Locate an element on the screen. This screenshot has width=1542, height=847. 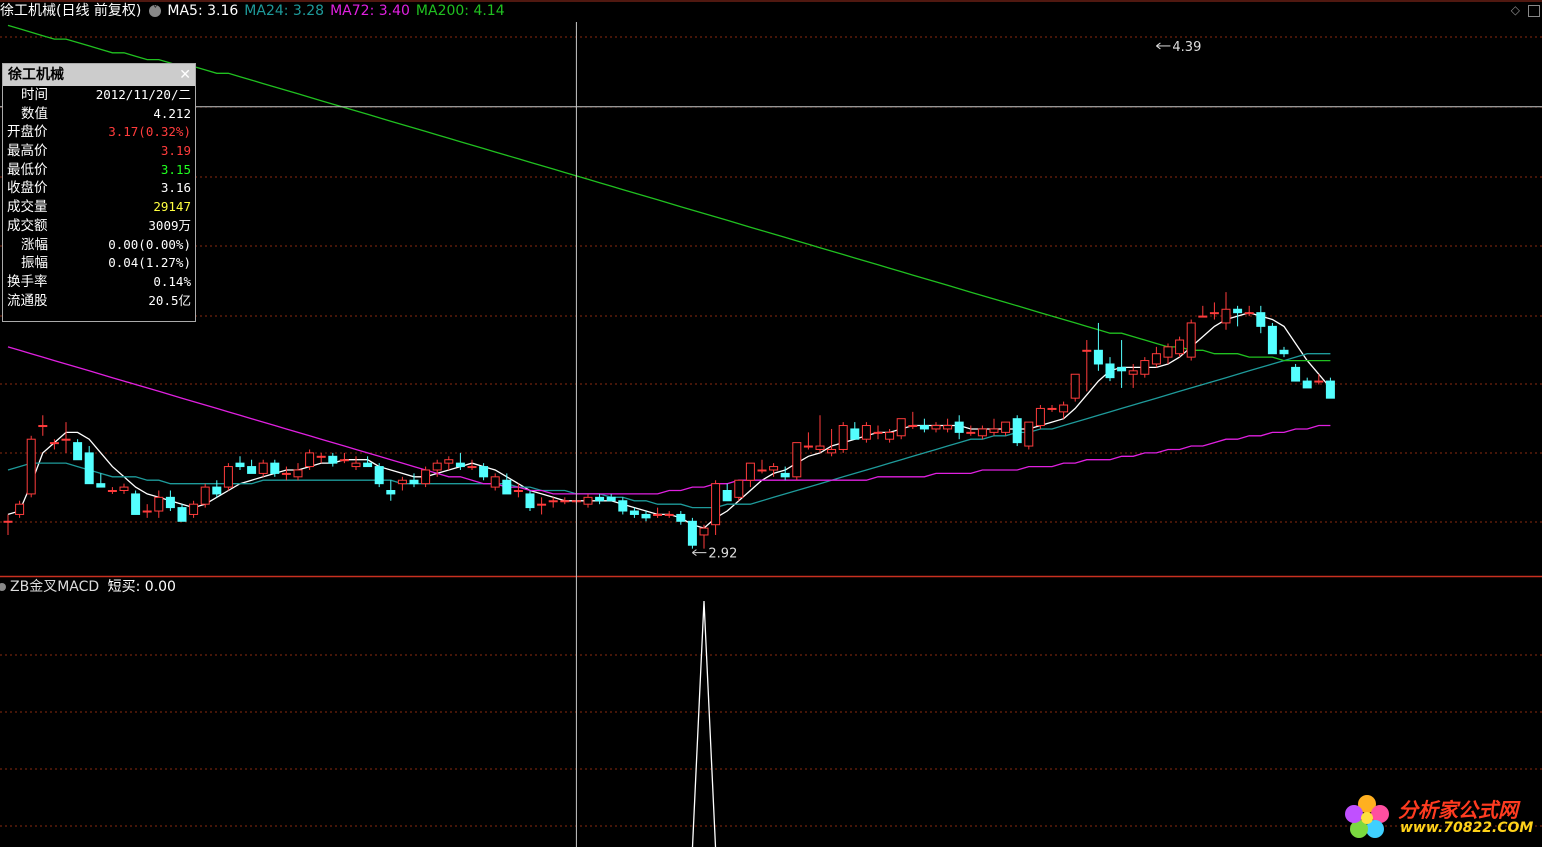
info-row-value: 3.17(0.32%) is located at coordinates (149, 132).